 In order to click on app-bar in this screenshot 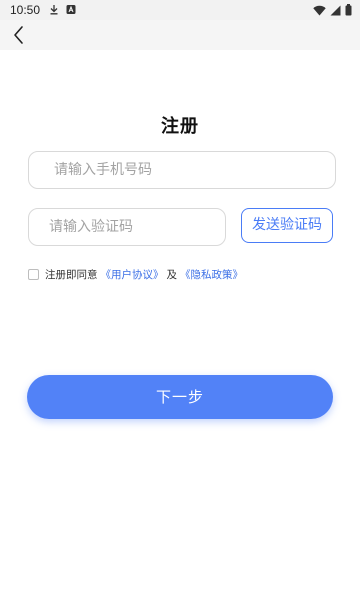, I will do `click(180, 35)`.